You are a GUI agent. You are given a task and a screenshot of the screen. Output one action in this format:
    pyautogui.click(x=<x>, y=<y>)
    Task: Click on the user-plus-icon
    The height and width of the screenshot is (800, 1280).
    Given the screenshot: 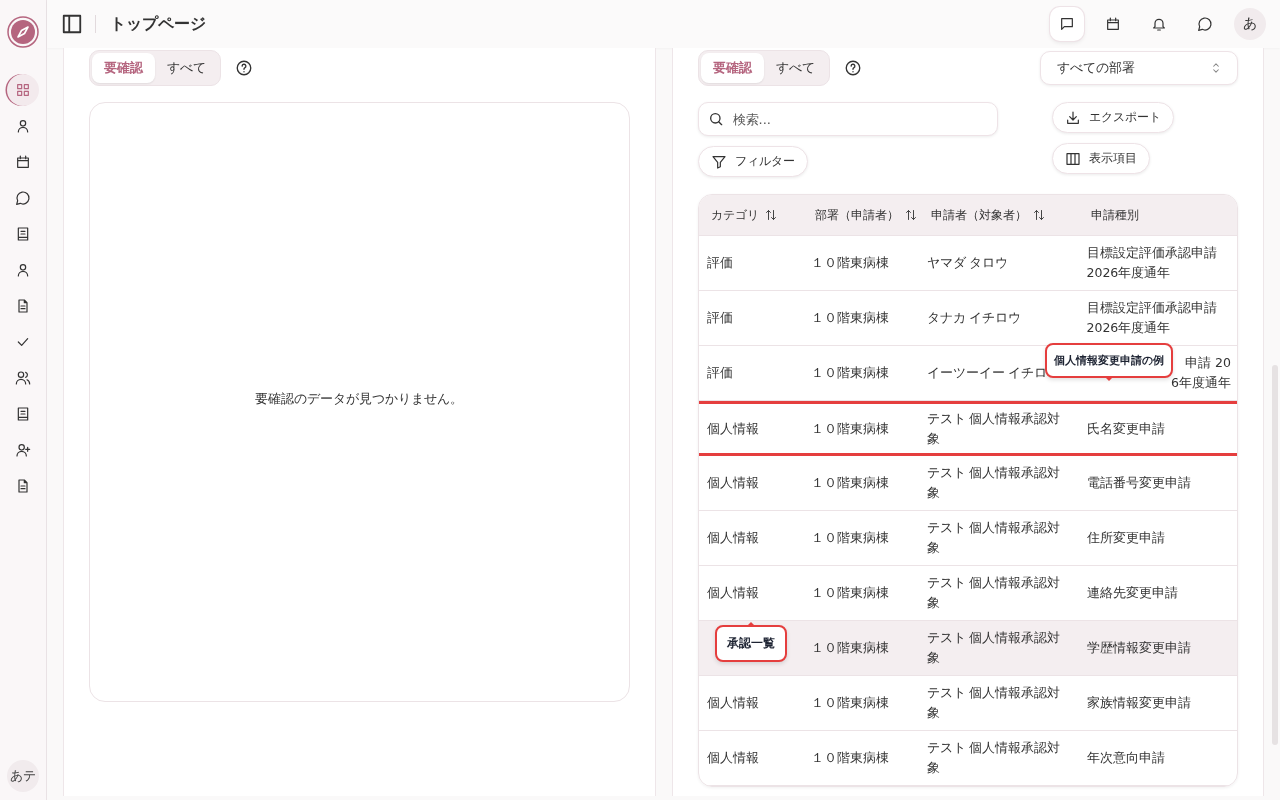 What is the action you would take?
    pyautogui.click(x=23, y=450)
    